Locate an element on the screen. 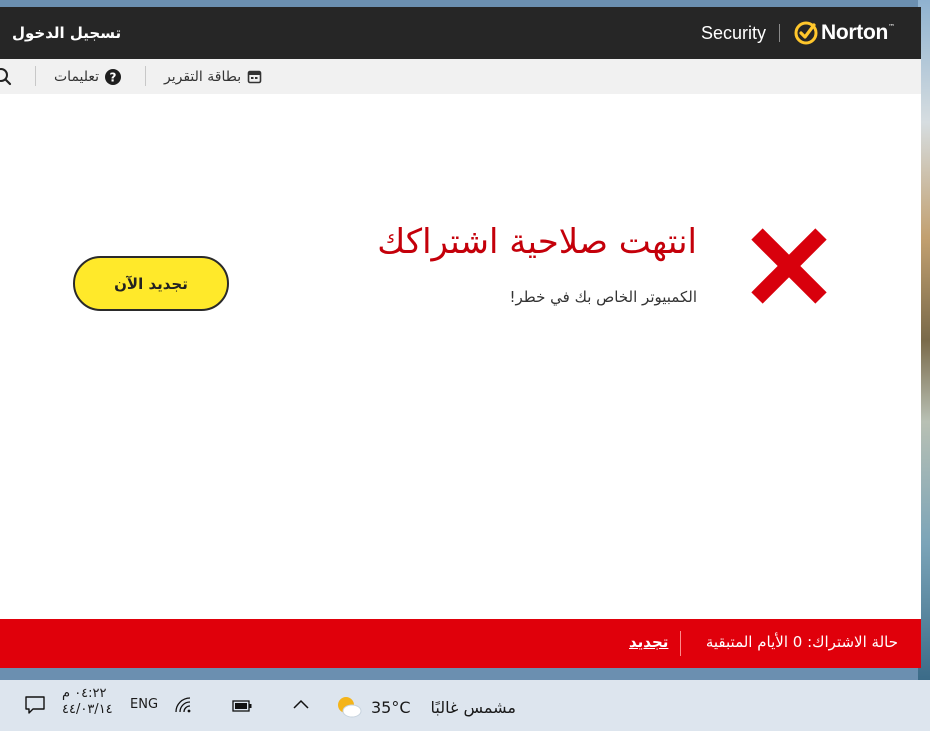 The image size is (930, 731). brand-name: Norton is located at coordinates (854, 32).